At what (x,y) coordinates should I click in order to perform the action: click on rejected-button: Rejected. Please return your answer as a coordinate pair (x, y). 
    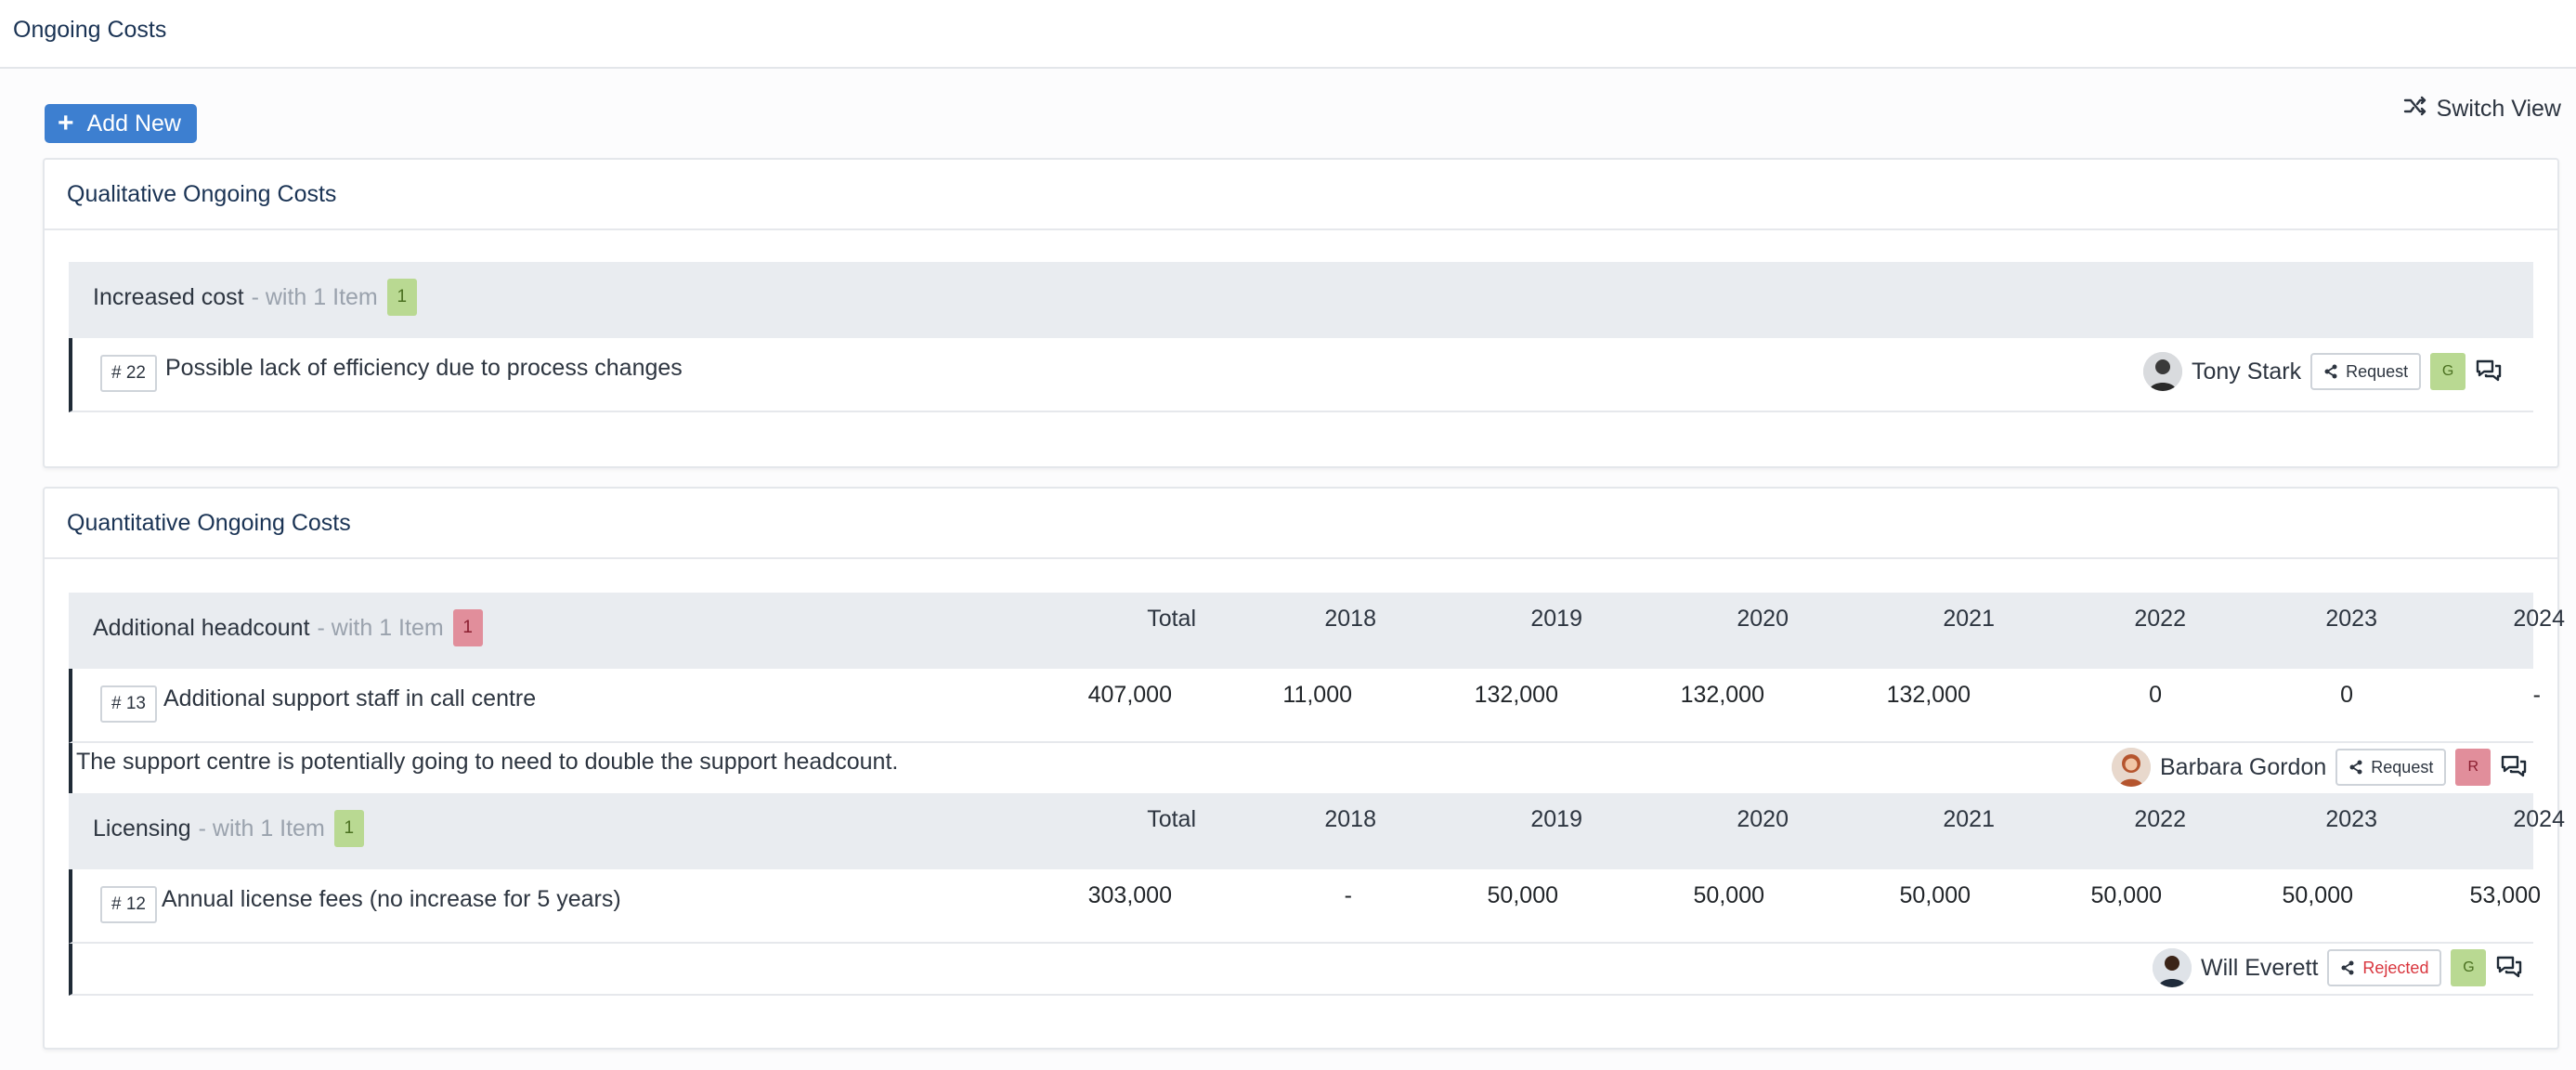
    Looking at the image, I should click on (2384, 967).